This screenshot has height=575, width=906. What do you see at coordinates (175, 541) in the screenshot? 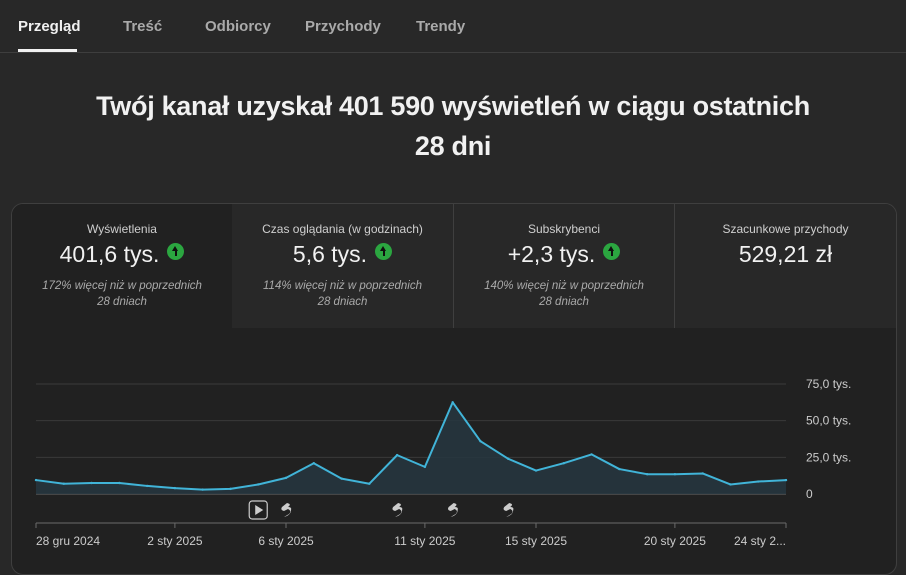
I see `x-tick-label: 2 sty 2025` at bounding box center [175, 541].